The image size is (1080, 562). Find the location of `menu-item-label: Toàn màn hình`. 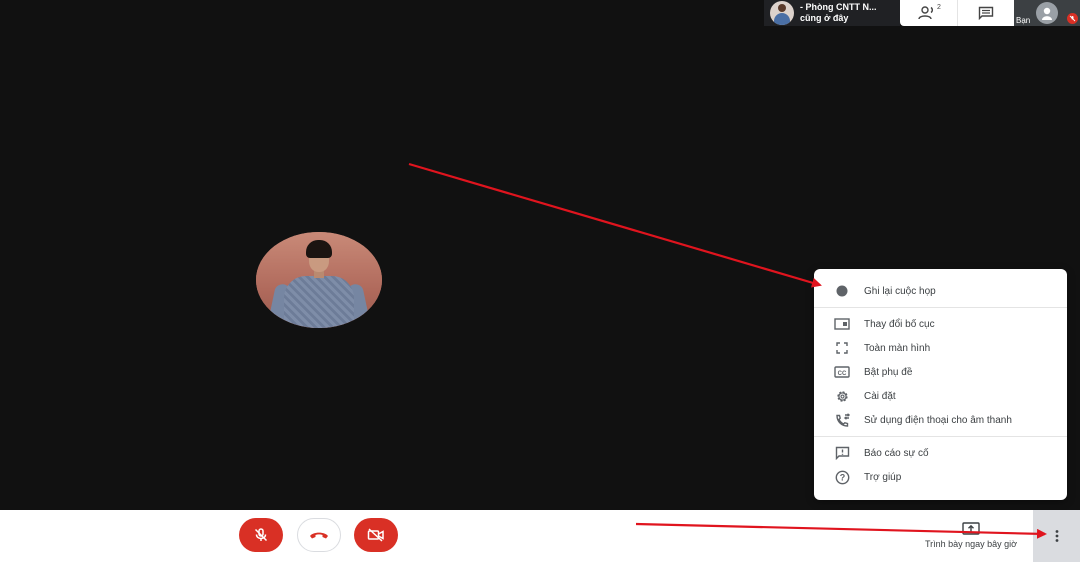

menu-item-label: Toàn màn hình is located at coordinates (897, 348).